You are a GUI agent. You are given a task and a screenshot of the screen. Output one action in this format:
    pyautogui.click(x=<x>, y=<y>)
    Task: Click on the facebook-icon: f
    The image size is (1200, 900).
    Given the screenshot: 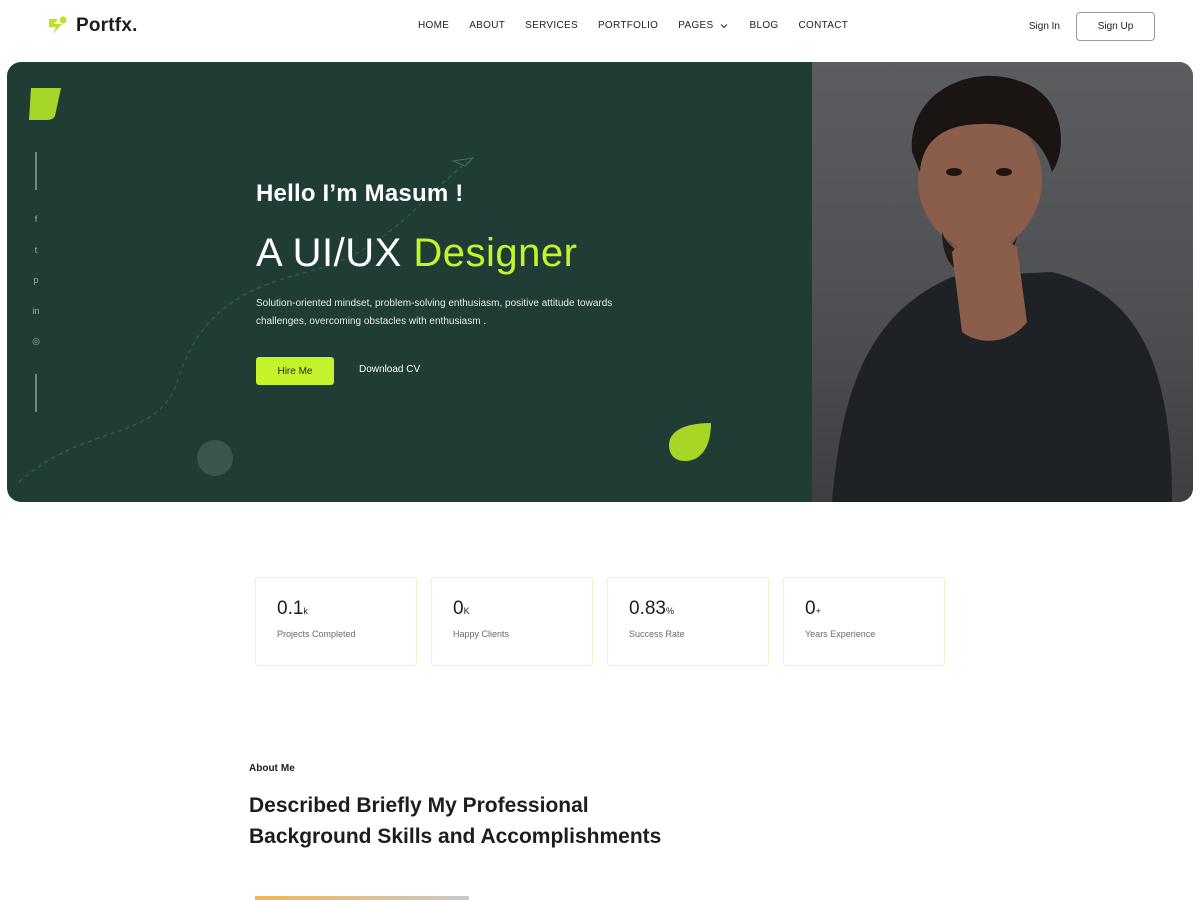 What is the action you would take?
    pyautogui.click(x=36, y=219)
    